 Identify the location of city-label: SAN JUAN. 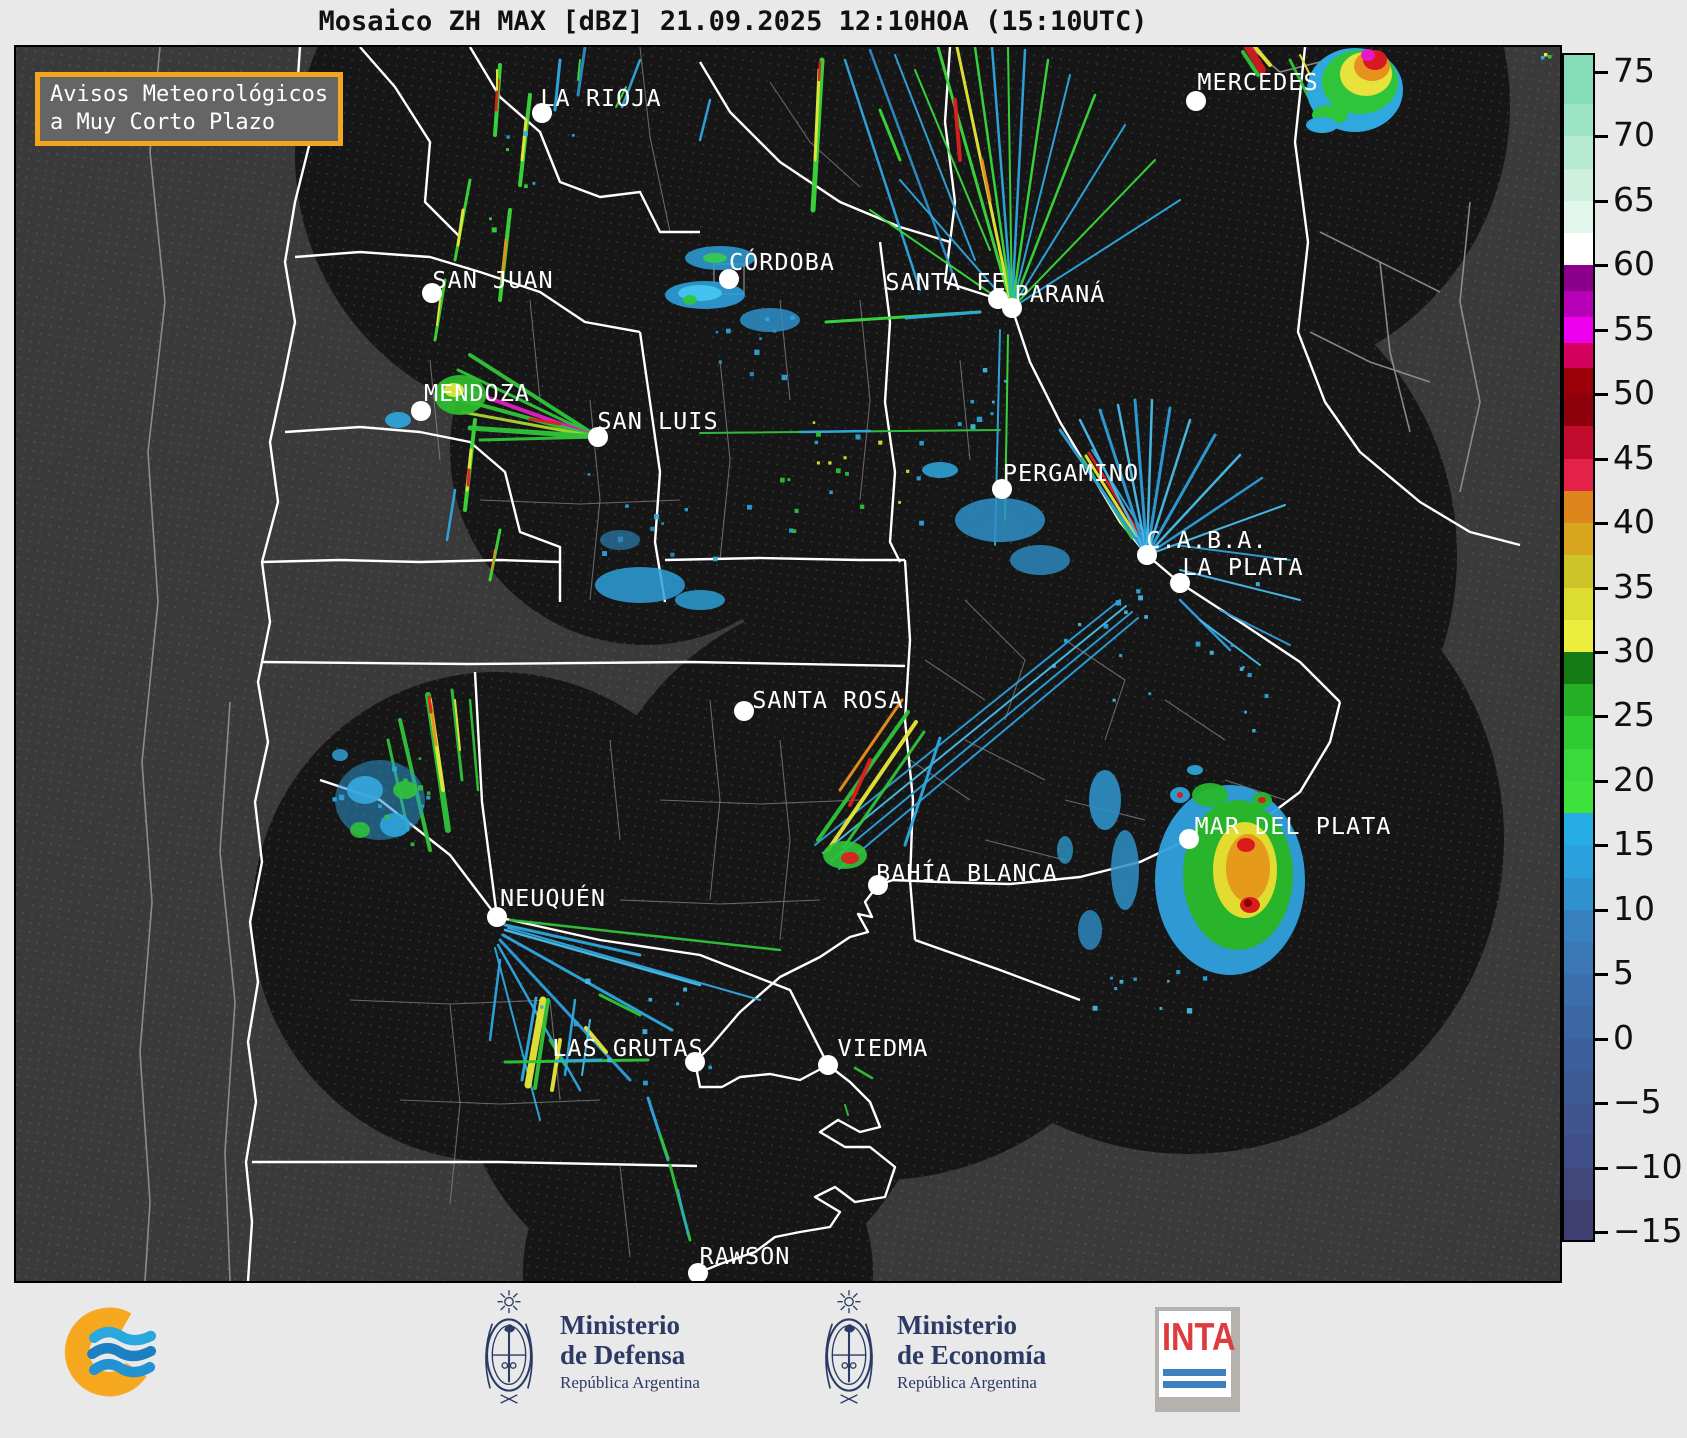
(492, 280).